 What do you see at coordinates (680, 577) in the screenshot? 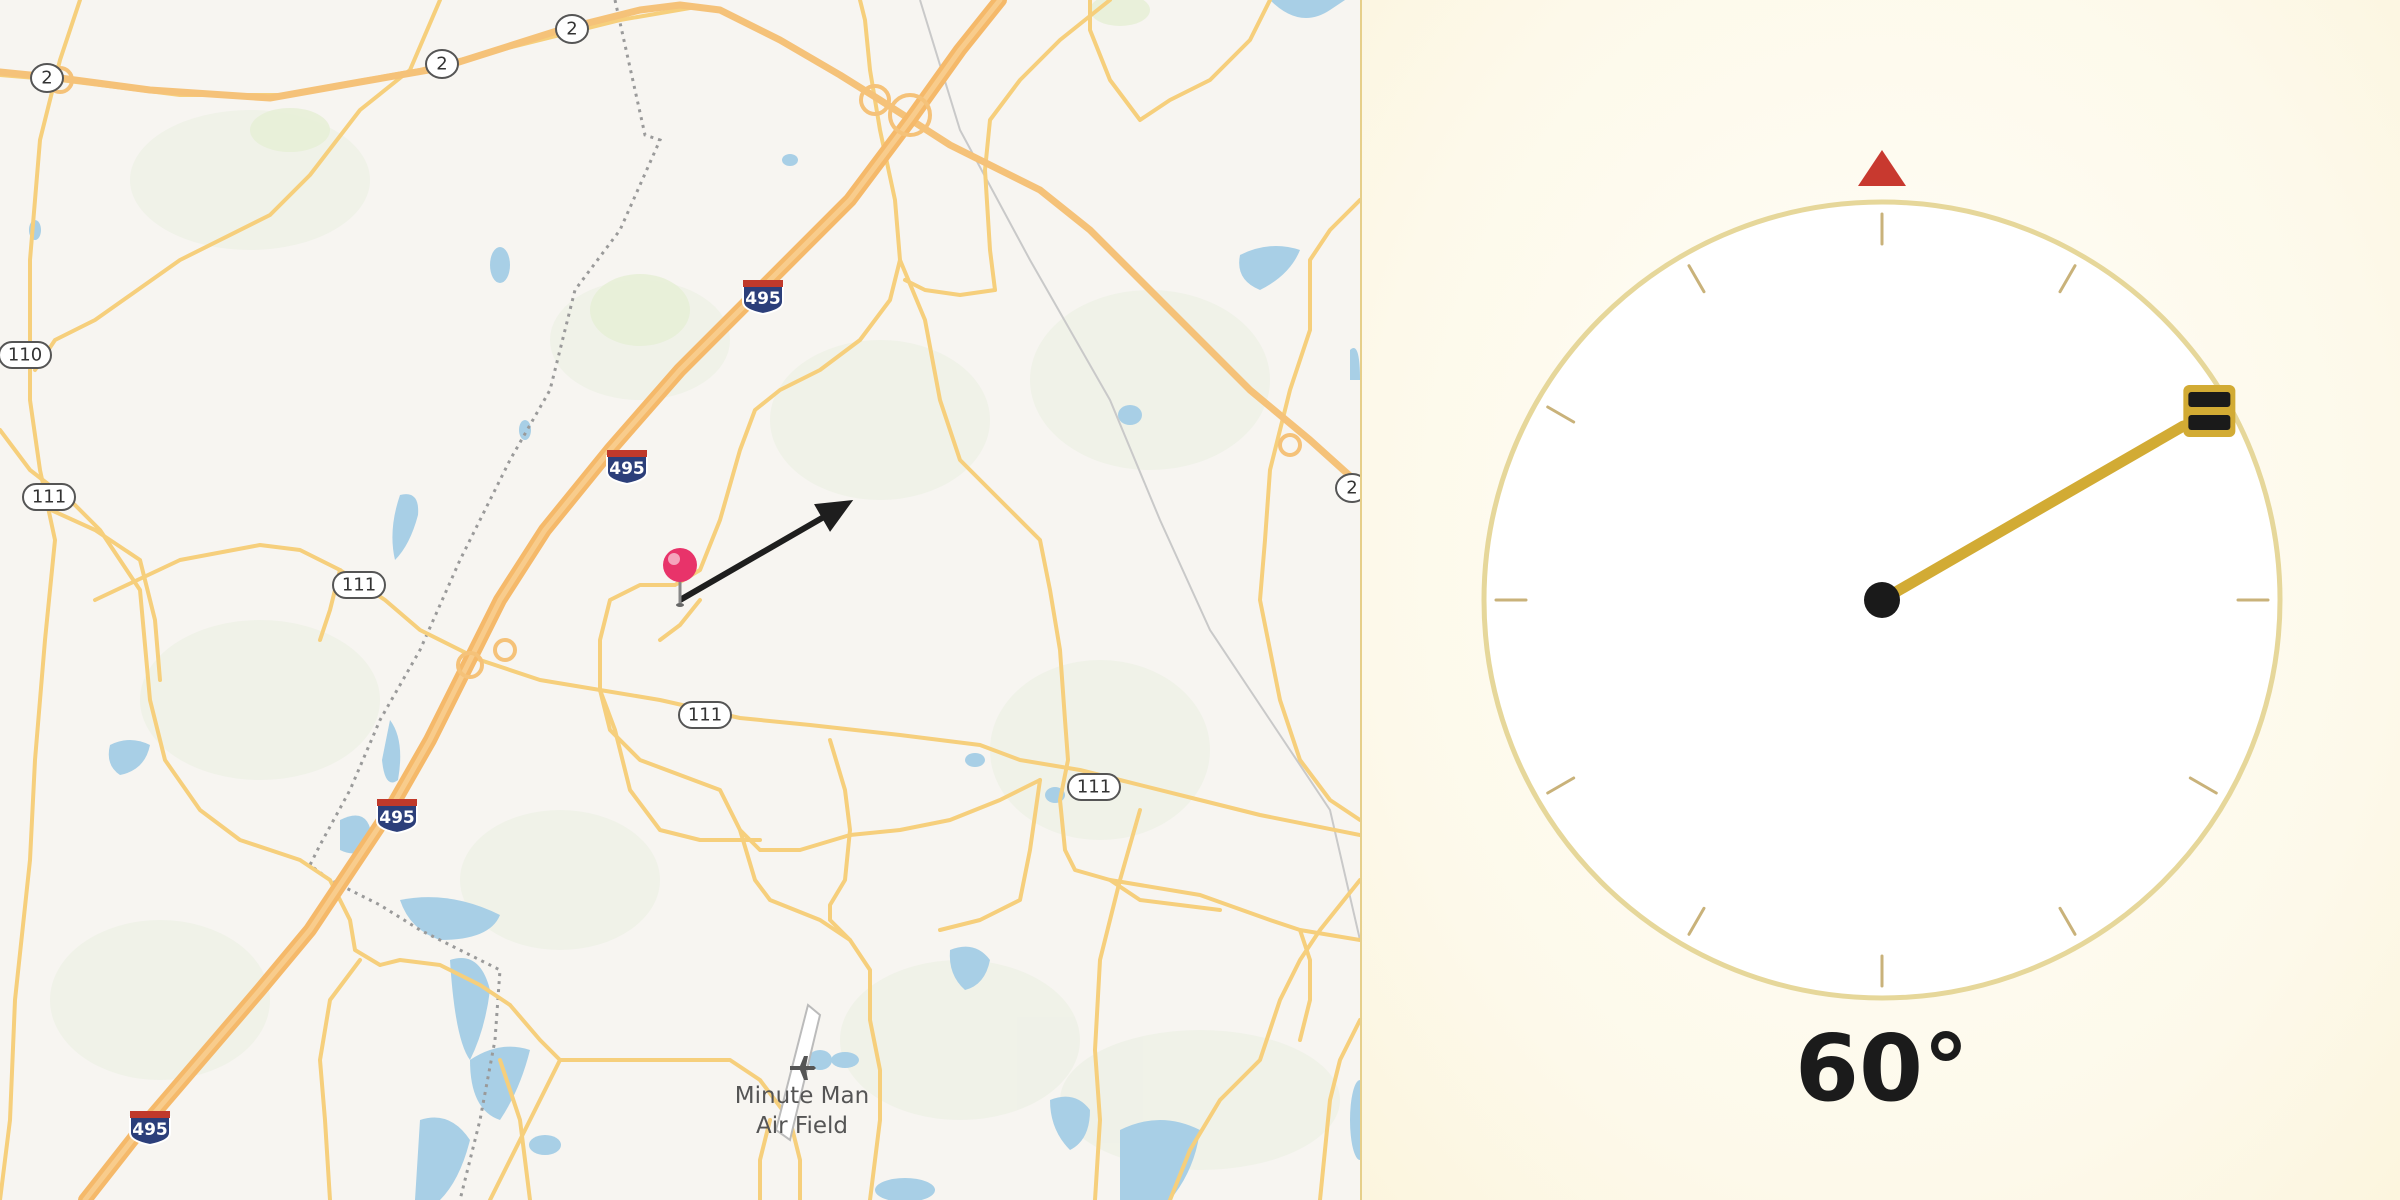
I see `map-pin-icon` at bounding box center [680, 577].